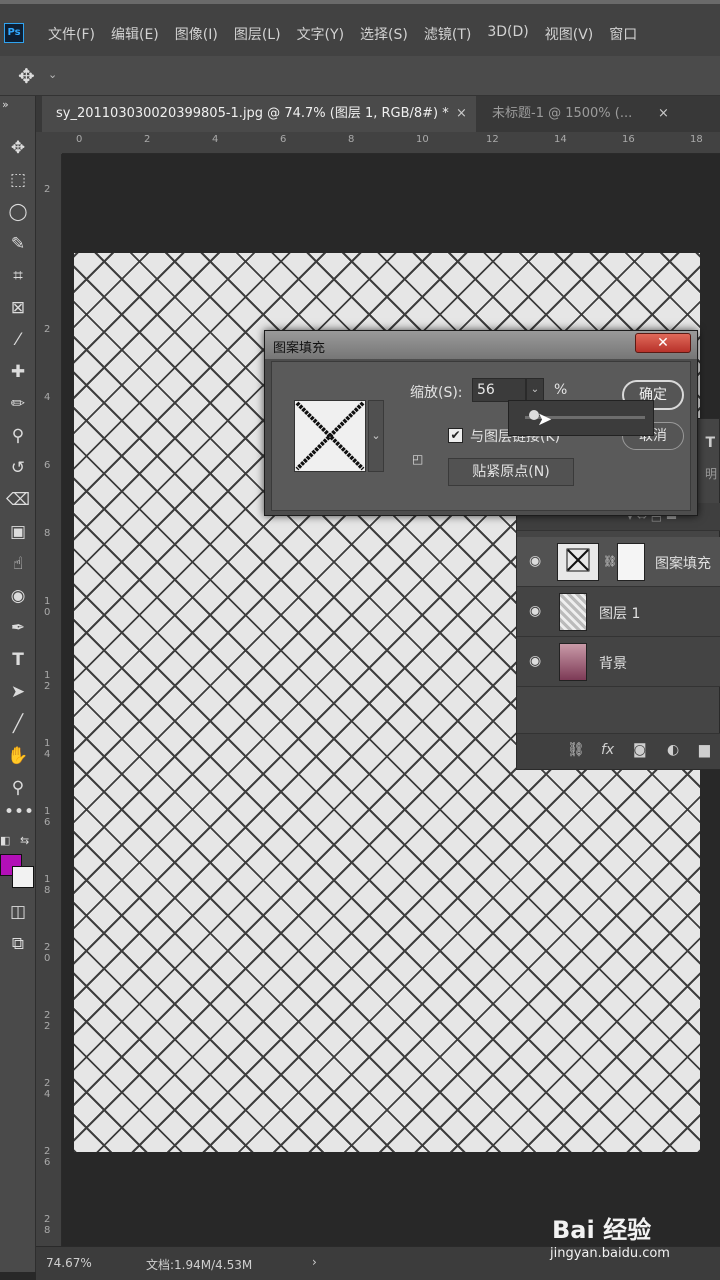  Describe the element at coordinates (18, 628) in the screenshot. I see `pen-icon: ✒` at that location.